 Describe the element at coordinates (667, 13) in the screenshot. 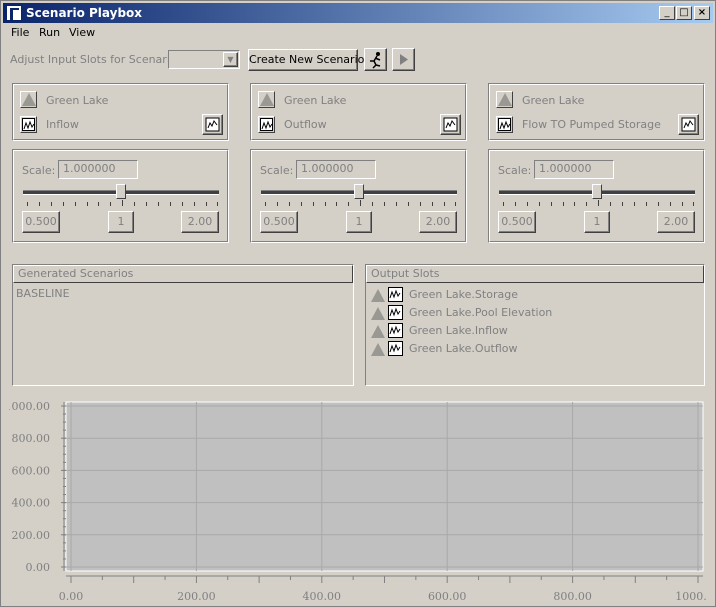

I see `minimize-button: _` at that location.